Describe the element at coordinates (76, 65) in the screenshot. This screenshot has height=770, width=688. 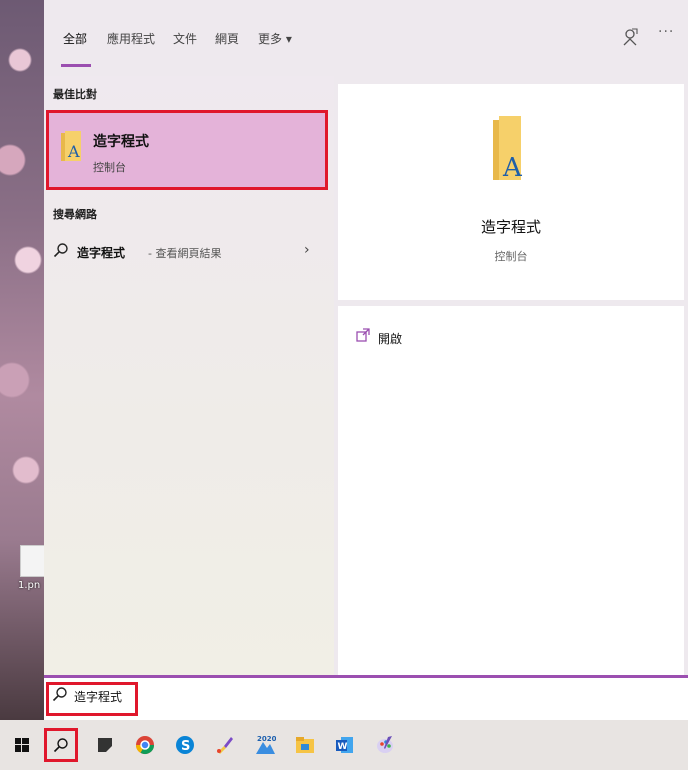
I see `active-tab-indicator` at that location.